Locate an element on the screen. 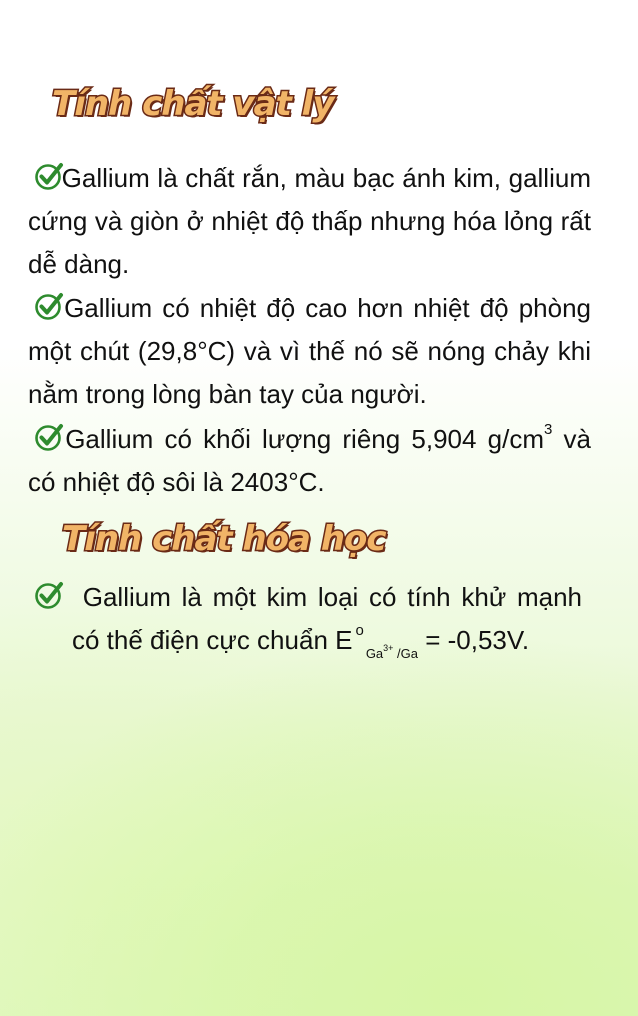  redox-couple-subscript: Ga3+ /Ga is located at coordinates (391, 652).